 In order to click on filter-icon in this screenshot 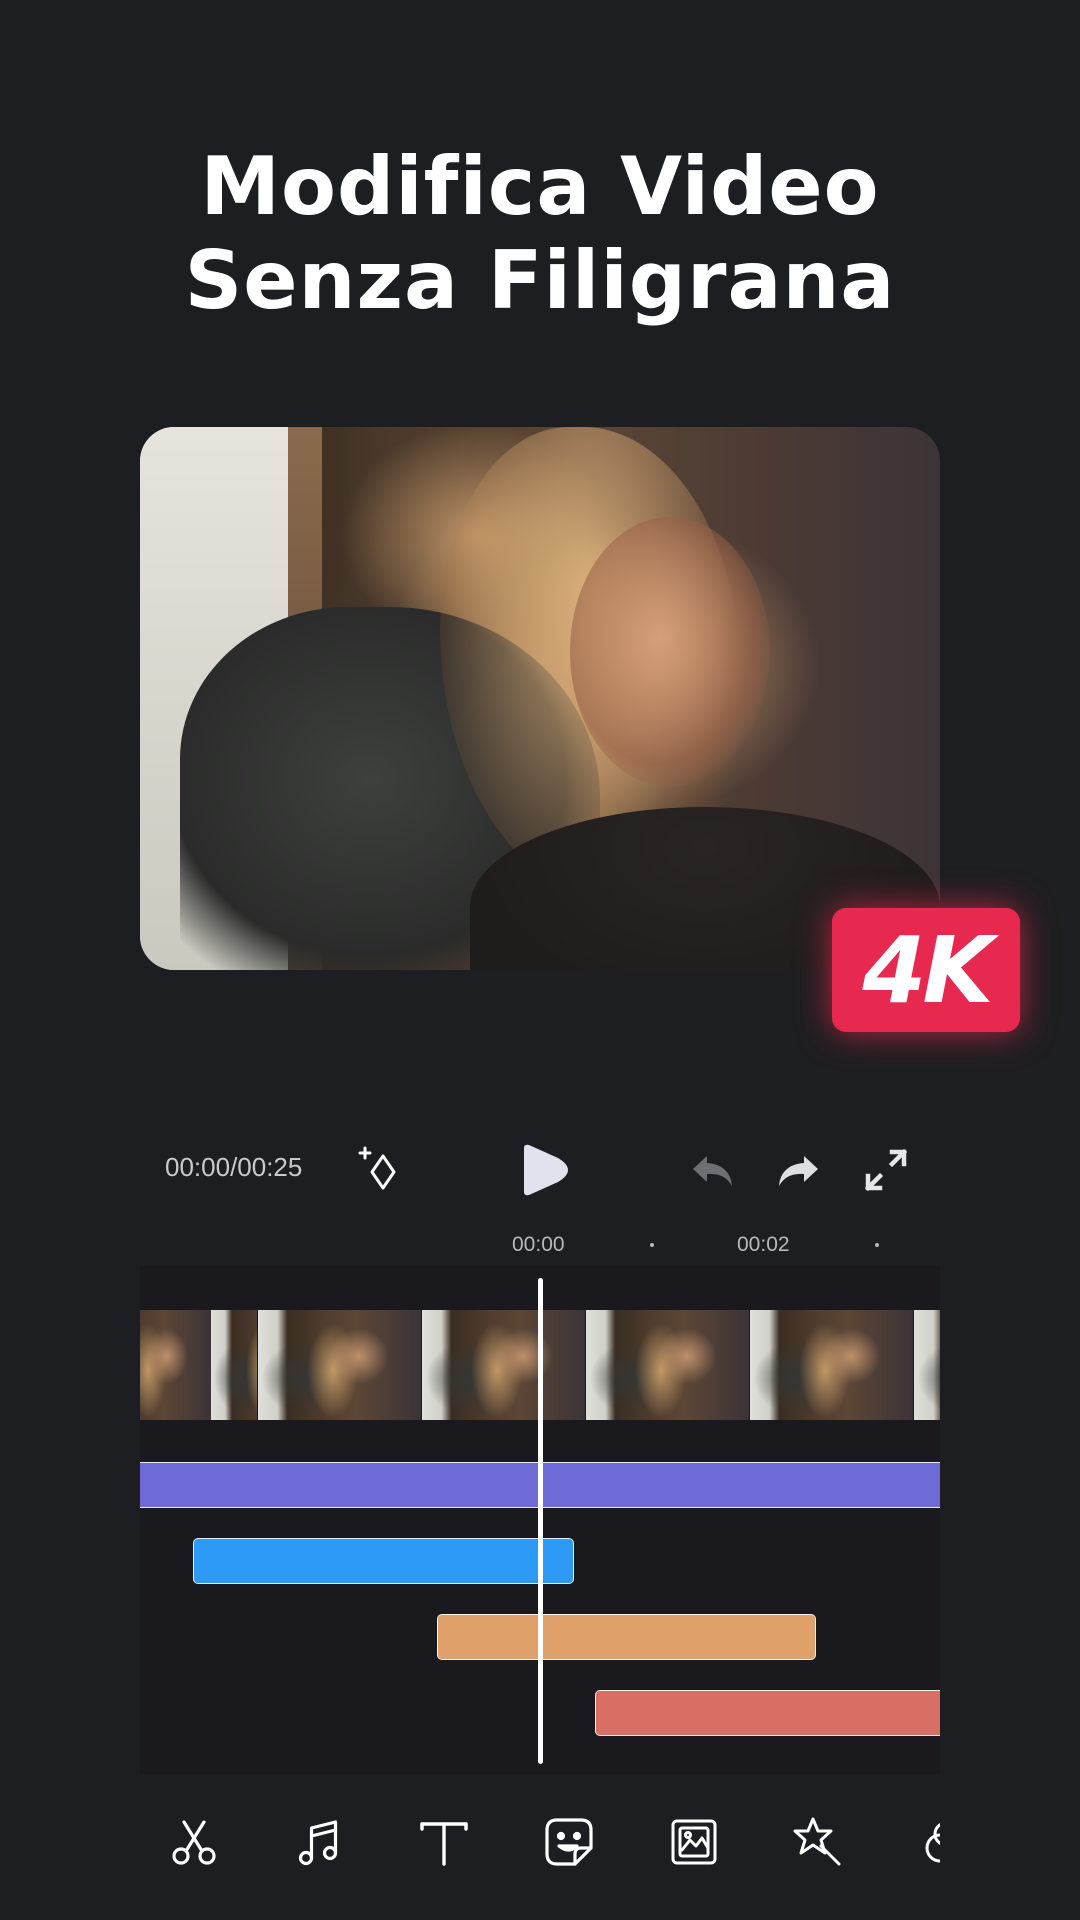, I will do `click(928, 1842)`.